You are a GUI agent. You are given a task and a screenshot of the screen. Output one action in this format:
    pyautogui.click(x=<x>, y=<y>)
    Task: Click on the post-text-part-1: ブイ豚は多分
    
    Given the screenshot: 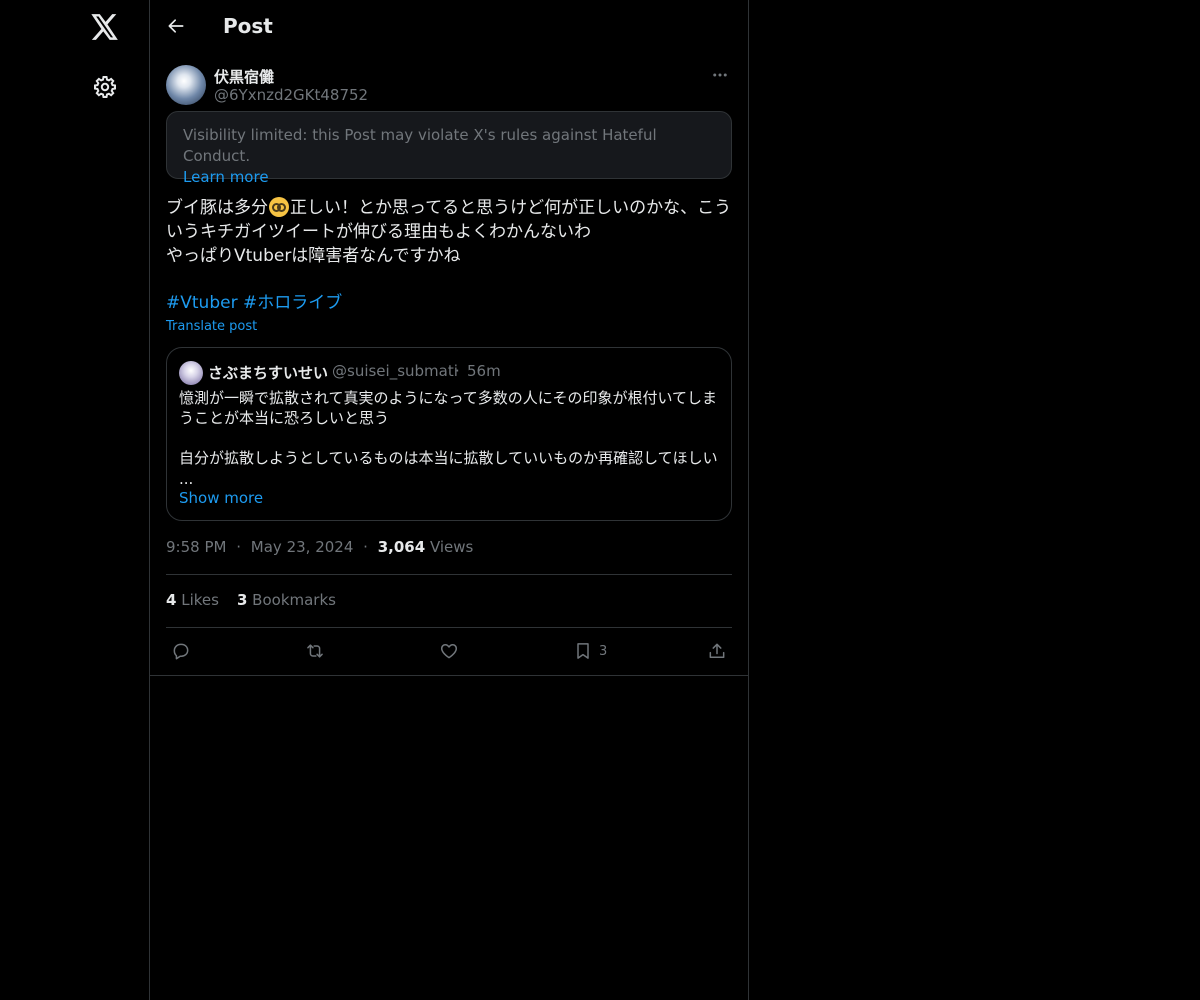 What is the action you would take?
    pyautogui.click(x=217, y=208)
    